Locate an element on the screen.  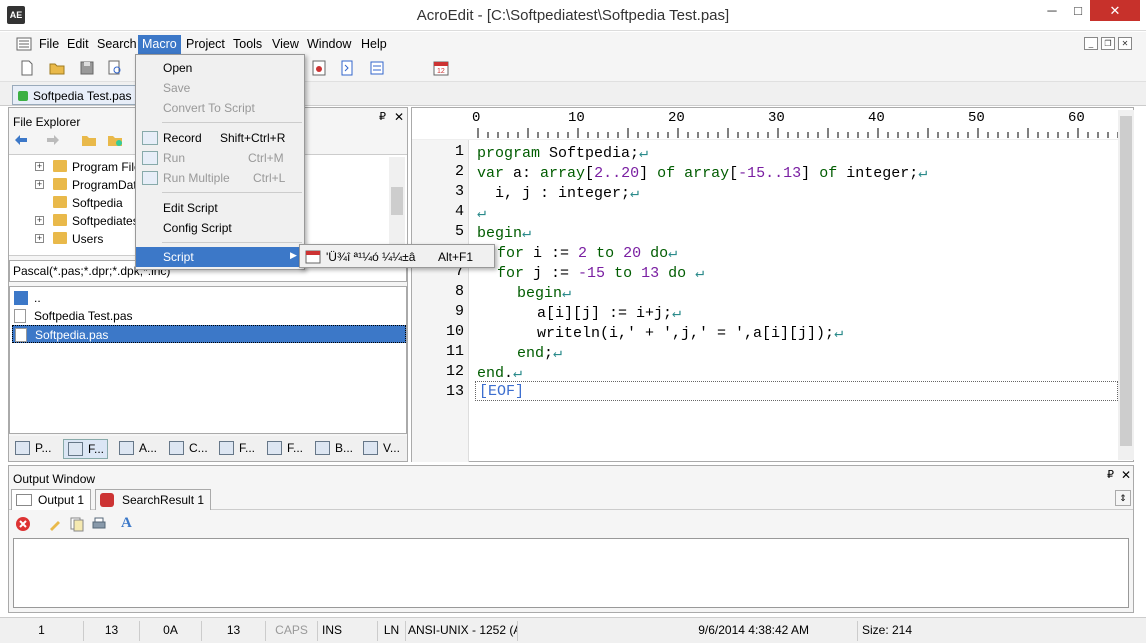
line-number: 5 is located at coordinates (459, 231).